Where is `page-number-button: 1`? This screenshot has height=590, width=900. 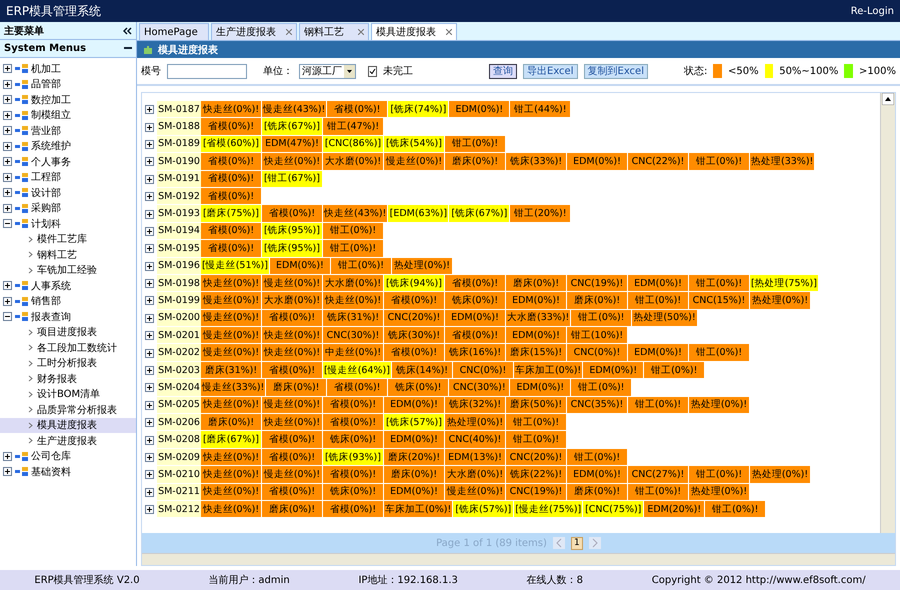
page-number-button: 1 is located at coordinates (576, 543).